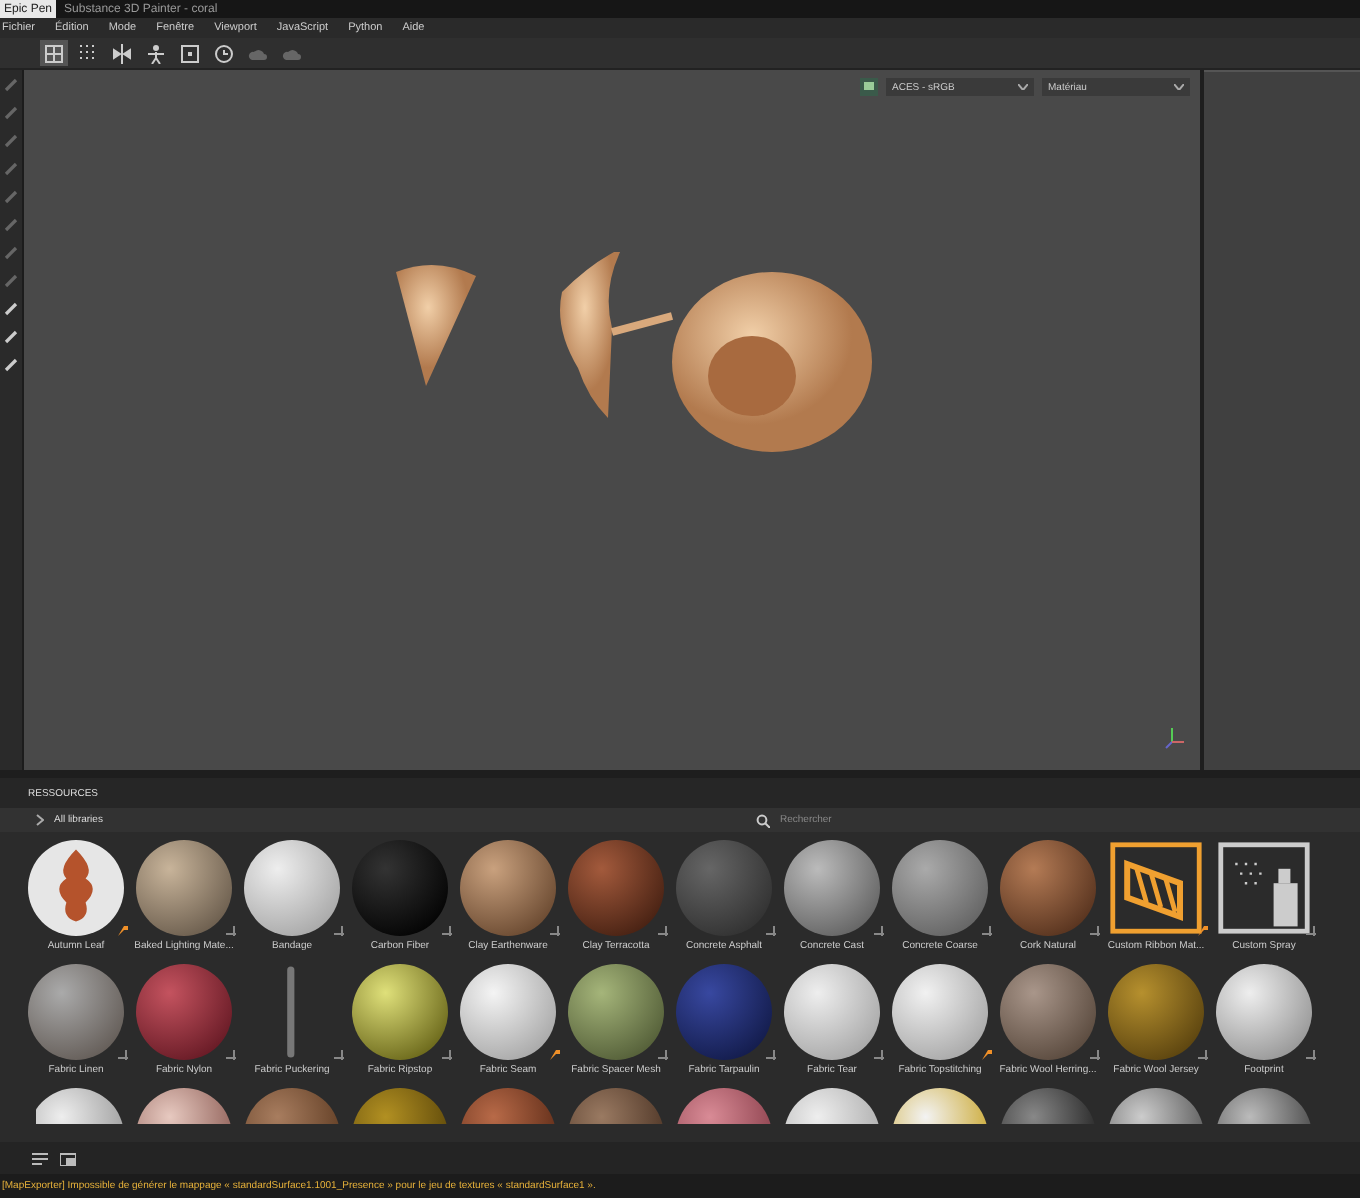  Describe the element at coordinates (869, 87) in the screenshot. I see `display-icon` at that location.